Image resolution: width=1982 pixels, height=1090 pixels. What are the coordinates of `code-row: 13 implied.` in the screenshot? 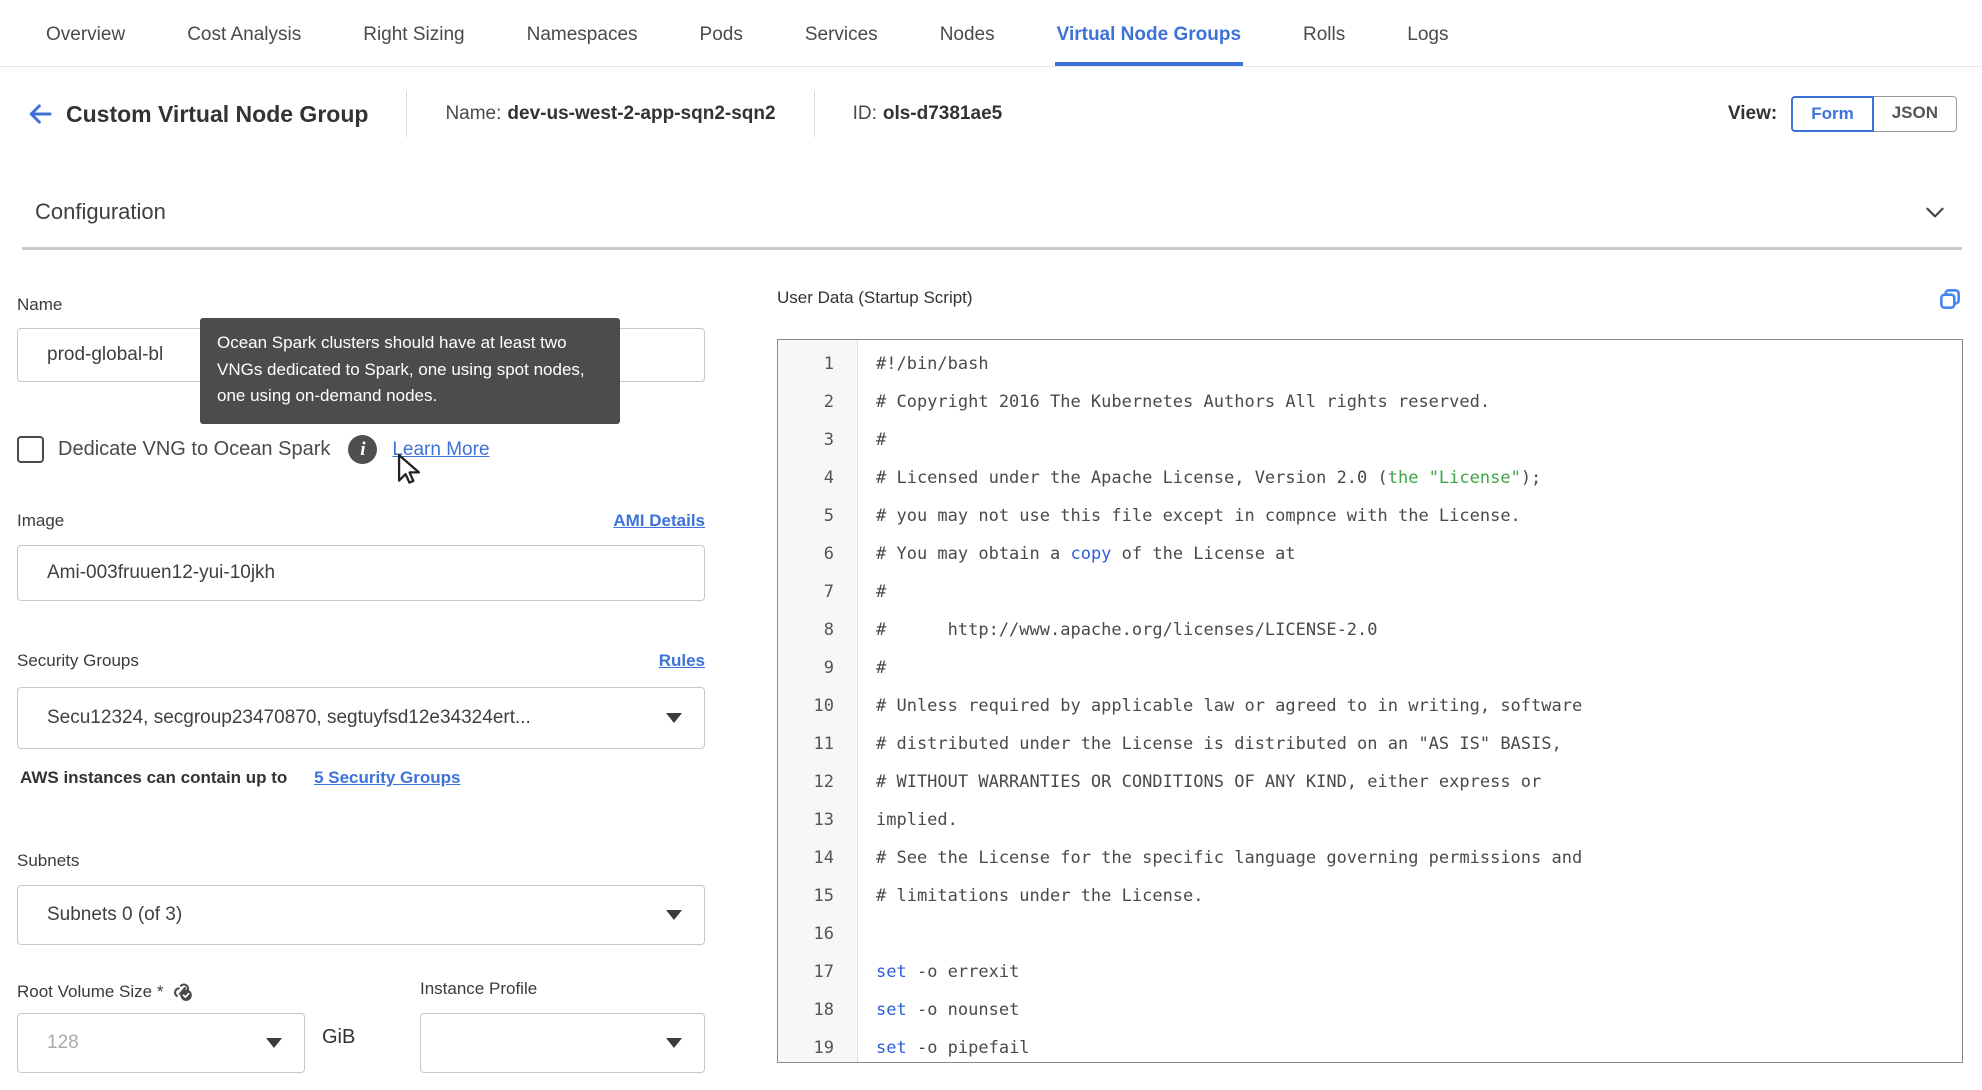 It's located at (1370, 820).